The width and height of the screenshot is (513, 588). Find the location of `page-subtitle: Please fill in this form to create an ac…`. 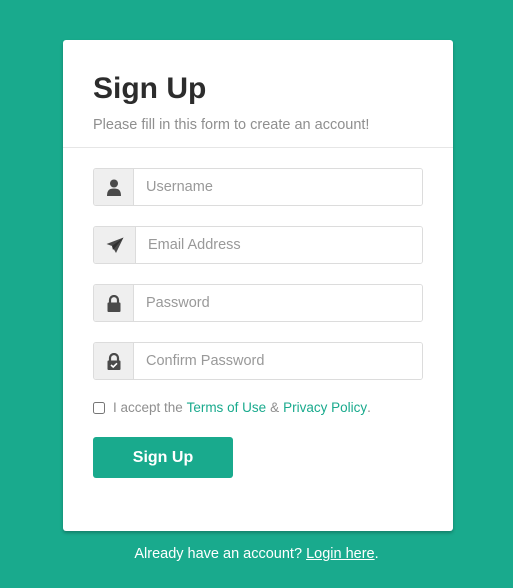

page-subtitle: Please fill in this form to create an ac… is located at coordinates (231, 125).